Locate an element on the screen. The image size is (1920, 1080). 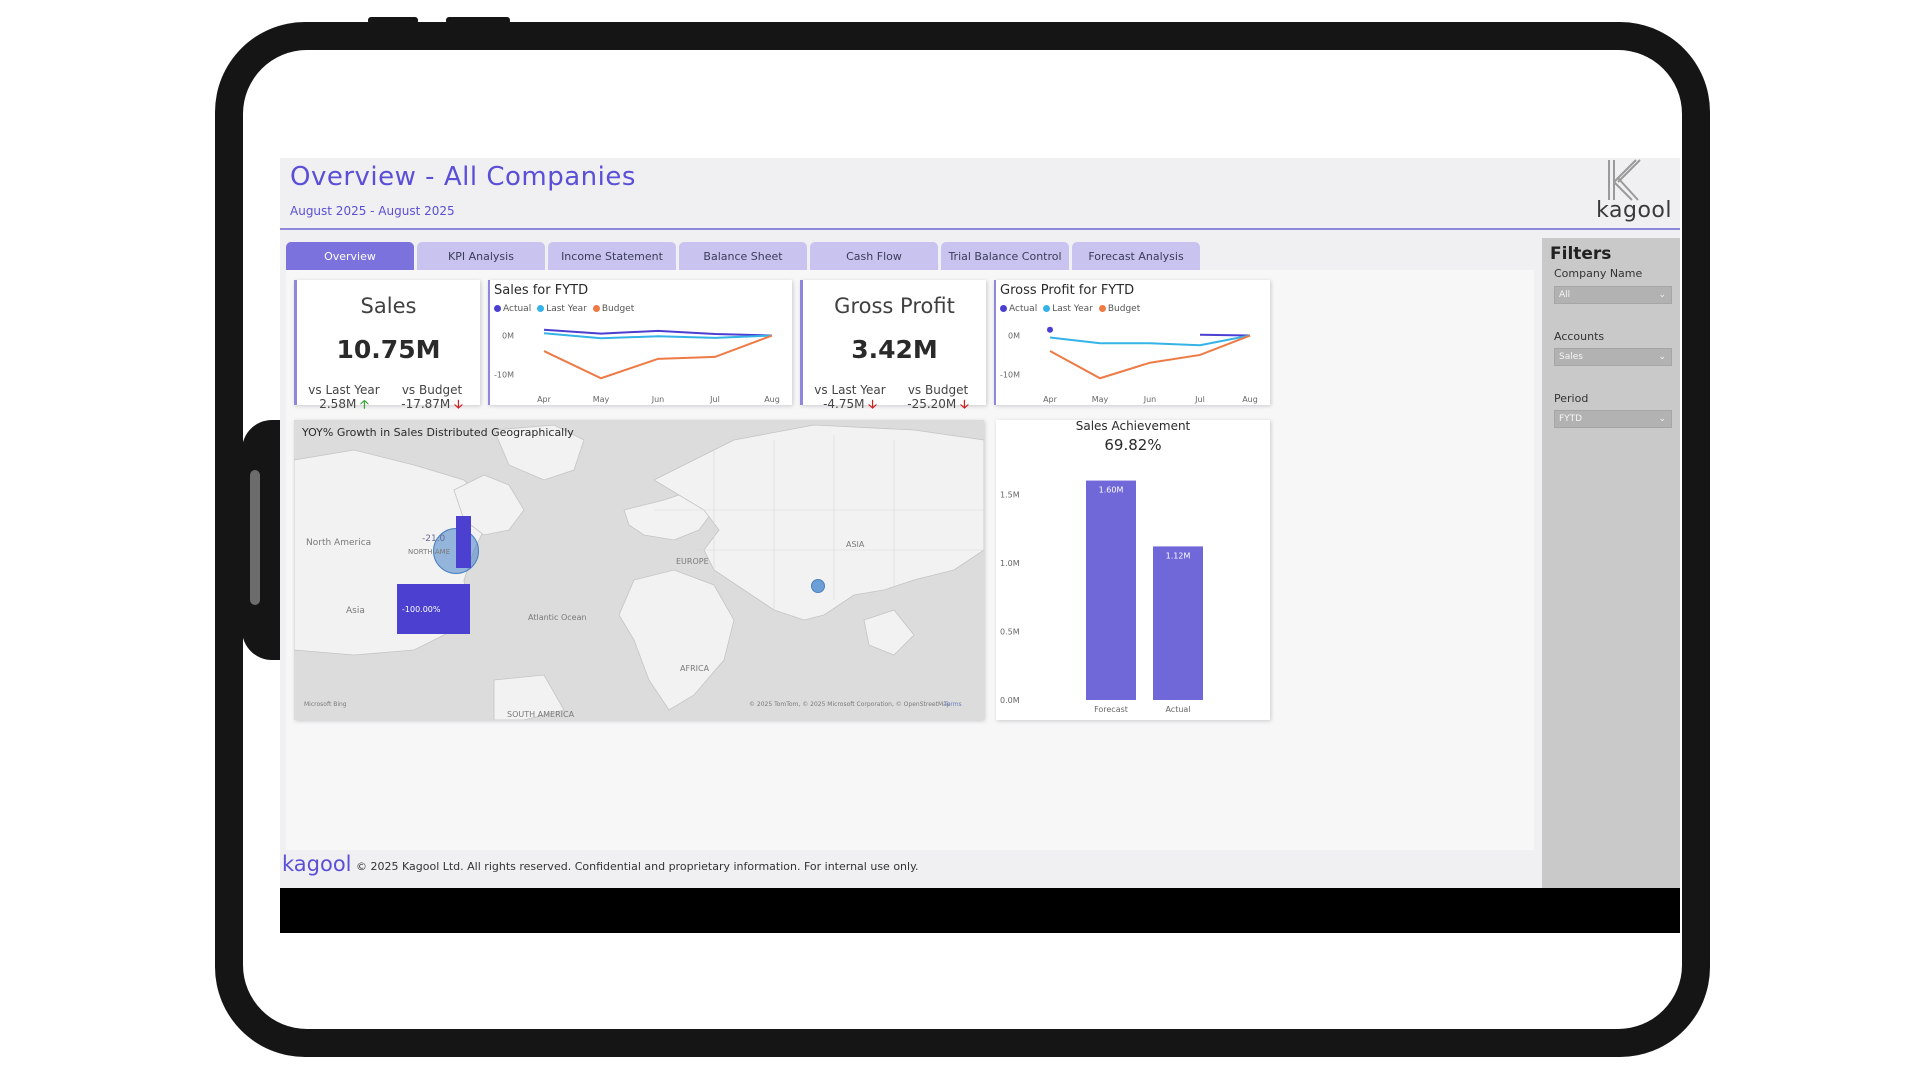
tab-forecast-analysis: Forecast Analysis is located at coordinates (1136, 256).